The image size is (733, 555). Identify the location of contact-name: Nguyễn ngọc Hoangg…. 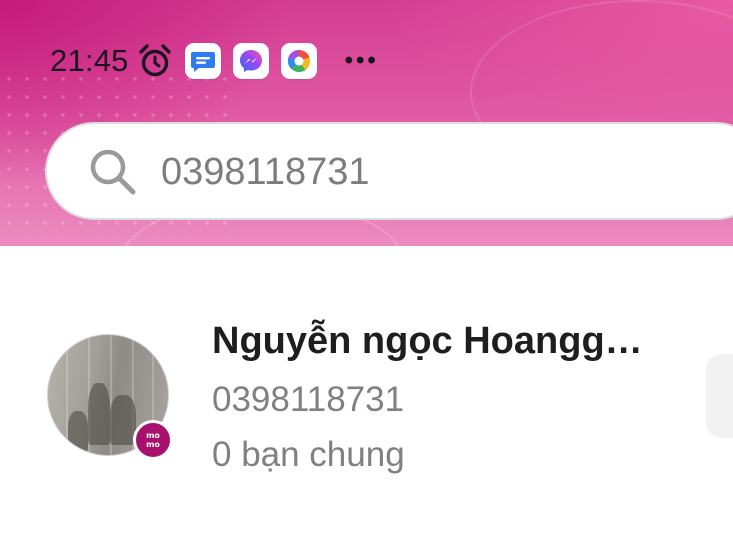
(427, 341).